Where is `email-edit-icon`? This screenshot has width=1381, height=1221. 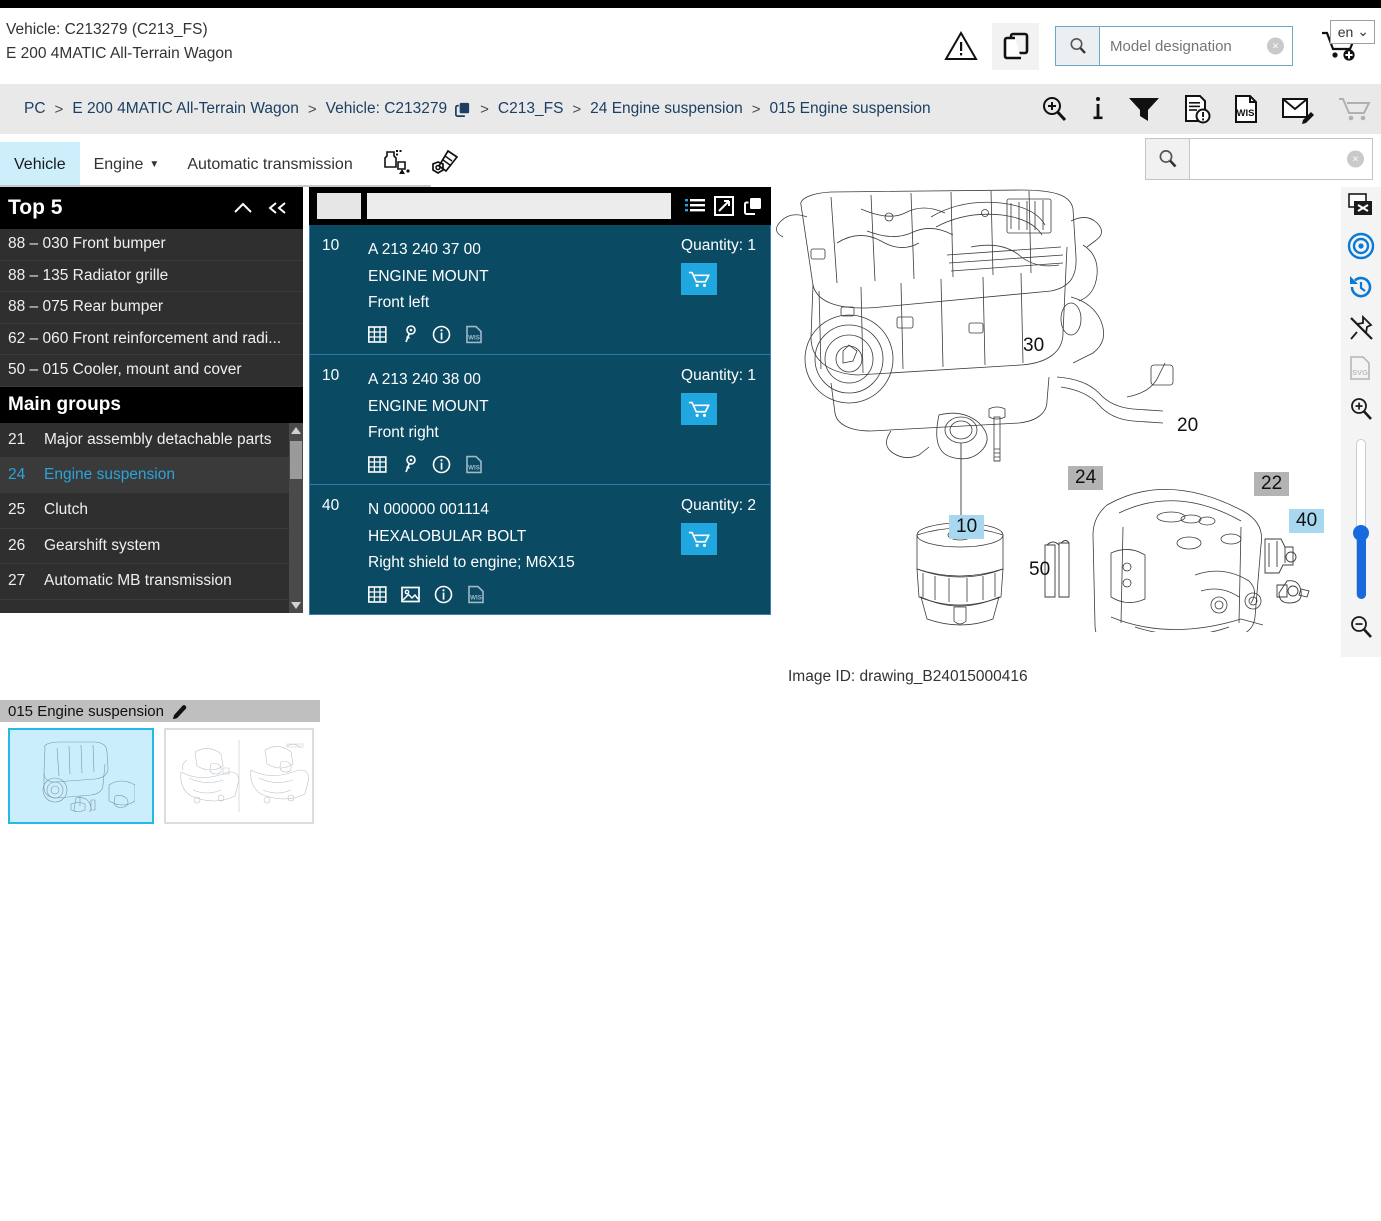 email-edit-icon is located at coordinates (1298, 109).